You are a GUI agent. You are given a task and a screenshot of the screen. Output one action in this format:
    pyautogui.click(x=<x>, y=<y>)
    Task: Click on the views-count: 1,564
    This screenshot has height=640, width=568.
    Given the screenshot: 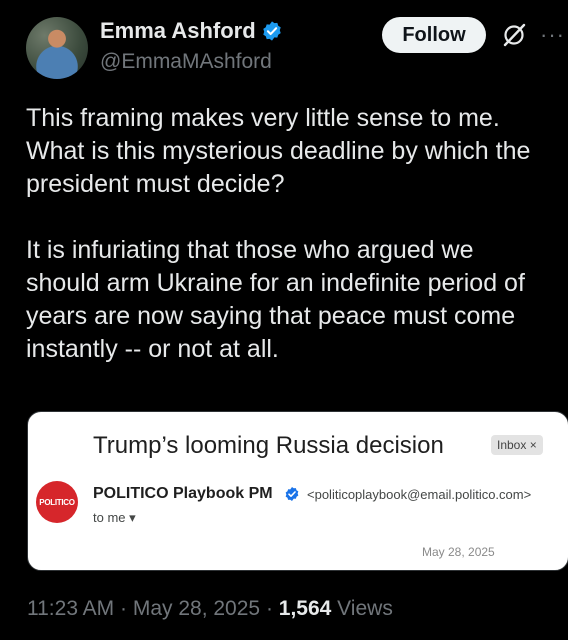 What is the action you would take?
    pyautogui.click(x=305, y=608)
    